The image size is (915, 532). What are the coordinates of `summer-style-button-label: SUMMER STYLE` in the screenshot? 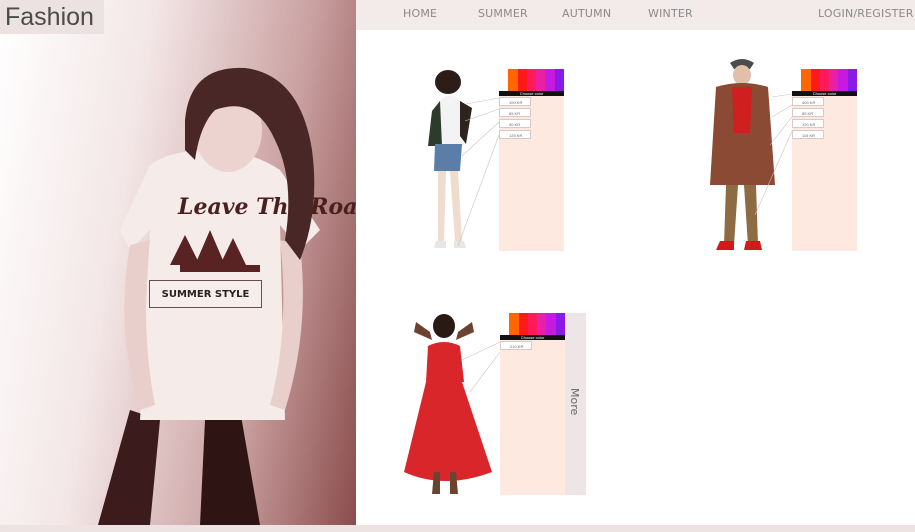 It's located at (205, 294).